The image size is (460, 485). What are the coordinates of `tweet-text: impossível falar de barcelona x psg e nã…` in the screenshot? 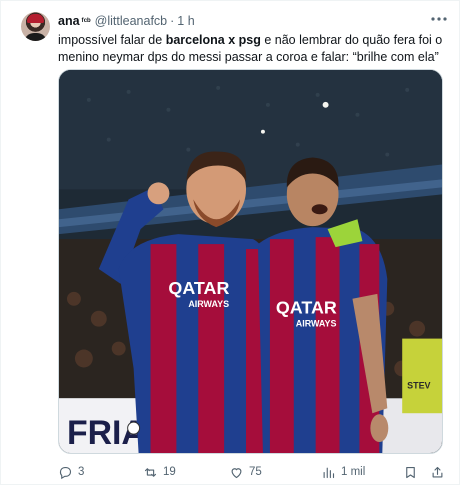 It's located at (254, 48).